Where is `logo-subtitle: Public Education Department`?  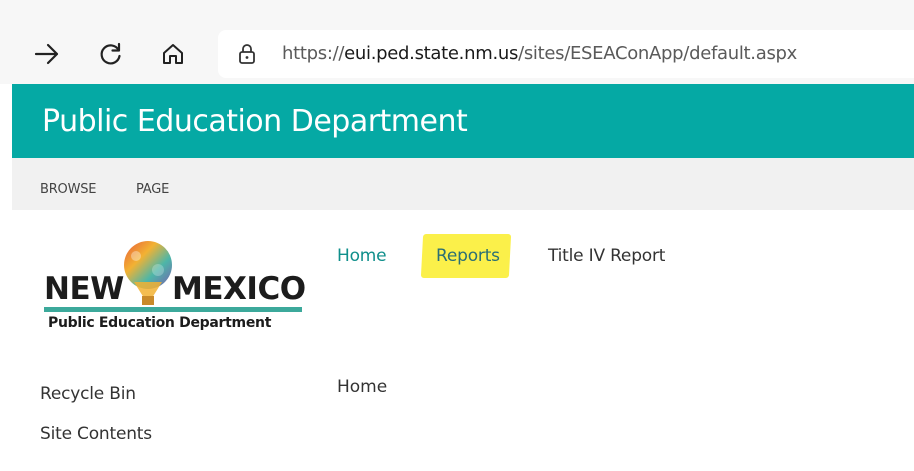
logo-subtitle: Public Education Department is located at coordinates (160, 323).